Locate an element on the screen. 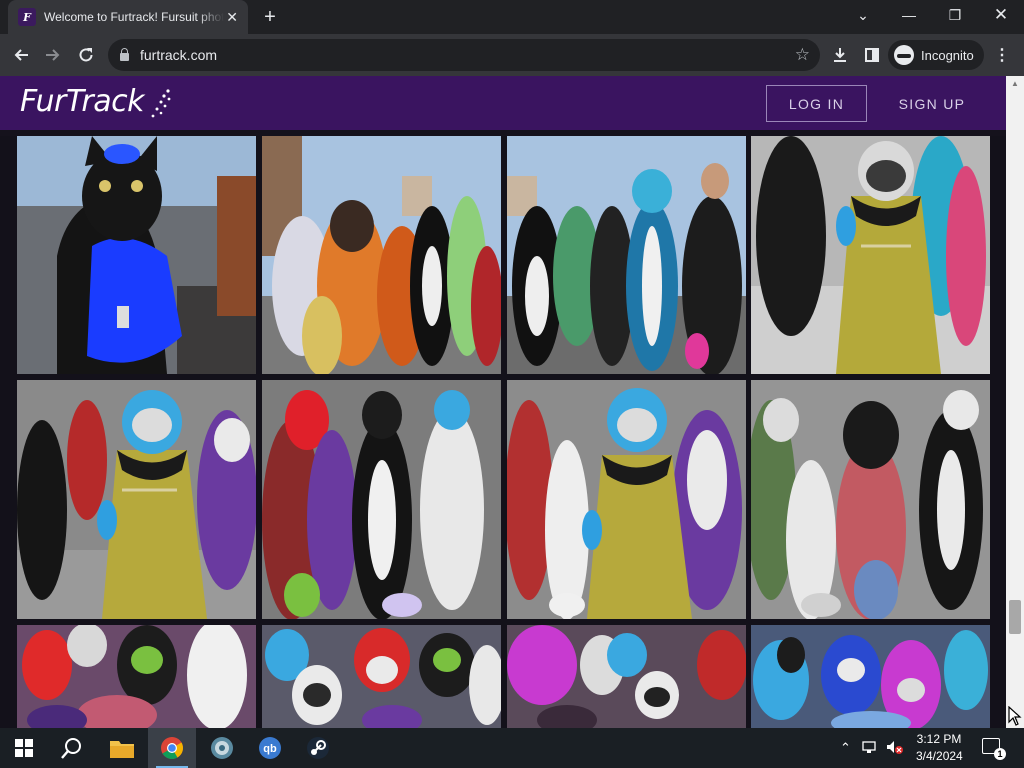  svg-text: qb is located at coordinates (270, 749).